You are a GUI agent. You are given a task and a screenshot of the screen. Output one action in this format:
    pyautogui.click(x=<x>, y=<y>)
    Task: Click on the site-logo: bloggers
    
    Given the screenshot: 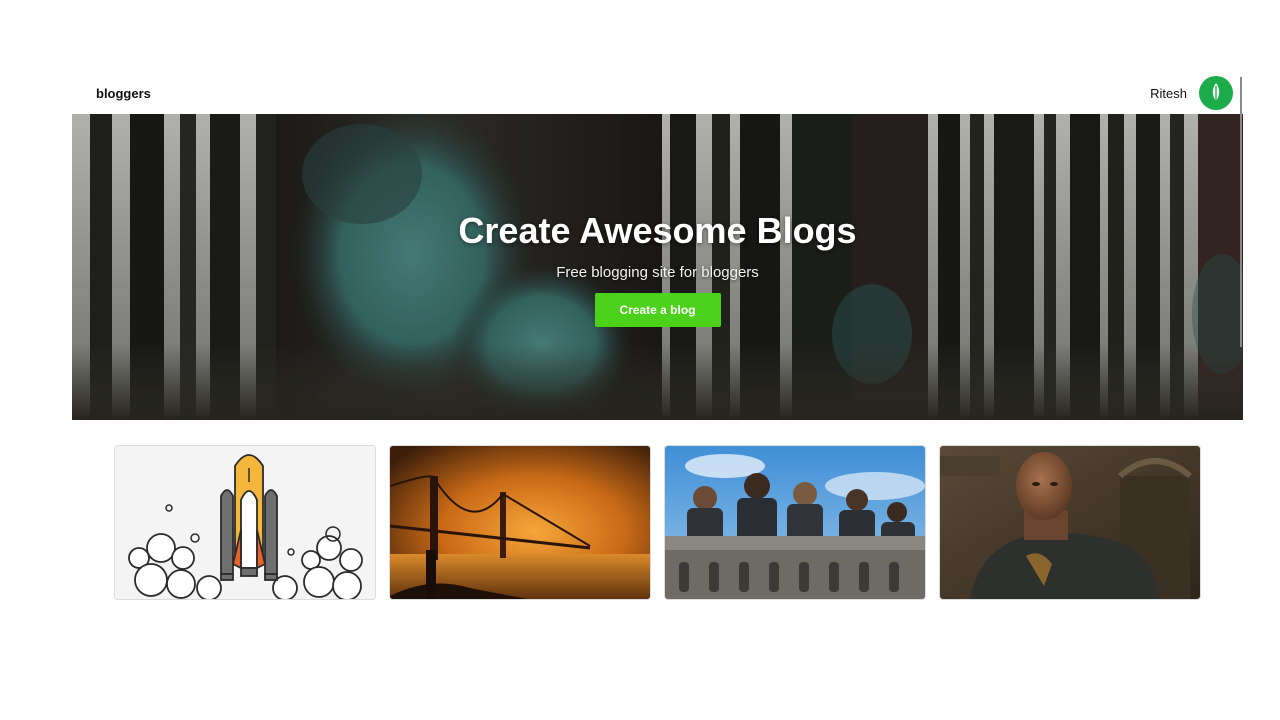 What is the action you would take?
    pyautogui.click(x=123, y=93)
    